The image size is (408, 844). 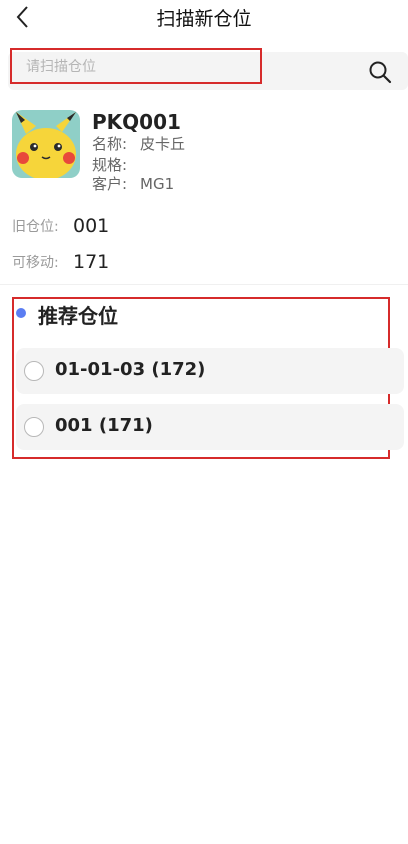 I want to click on old-location-value: 001, so click(x=91, y=226).